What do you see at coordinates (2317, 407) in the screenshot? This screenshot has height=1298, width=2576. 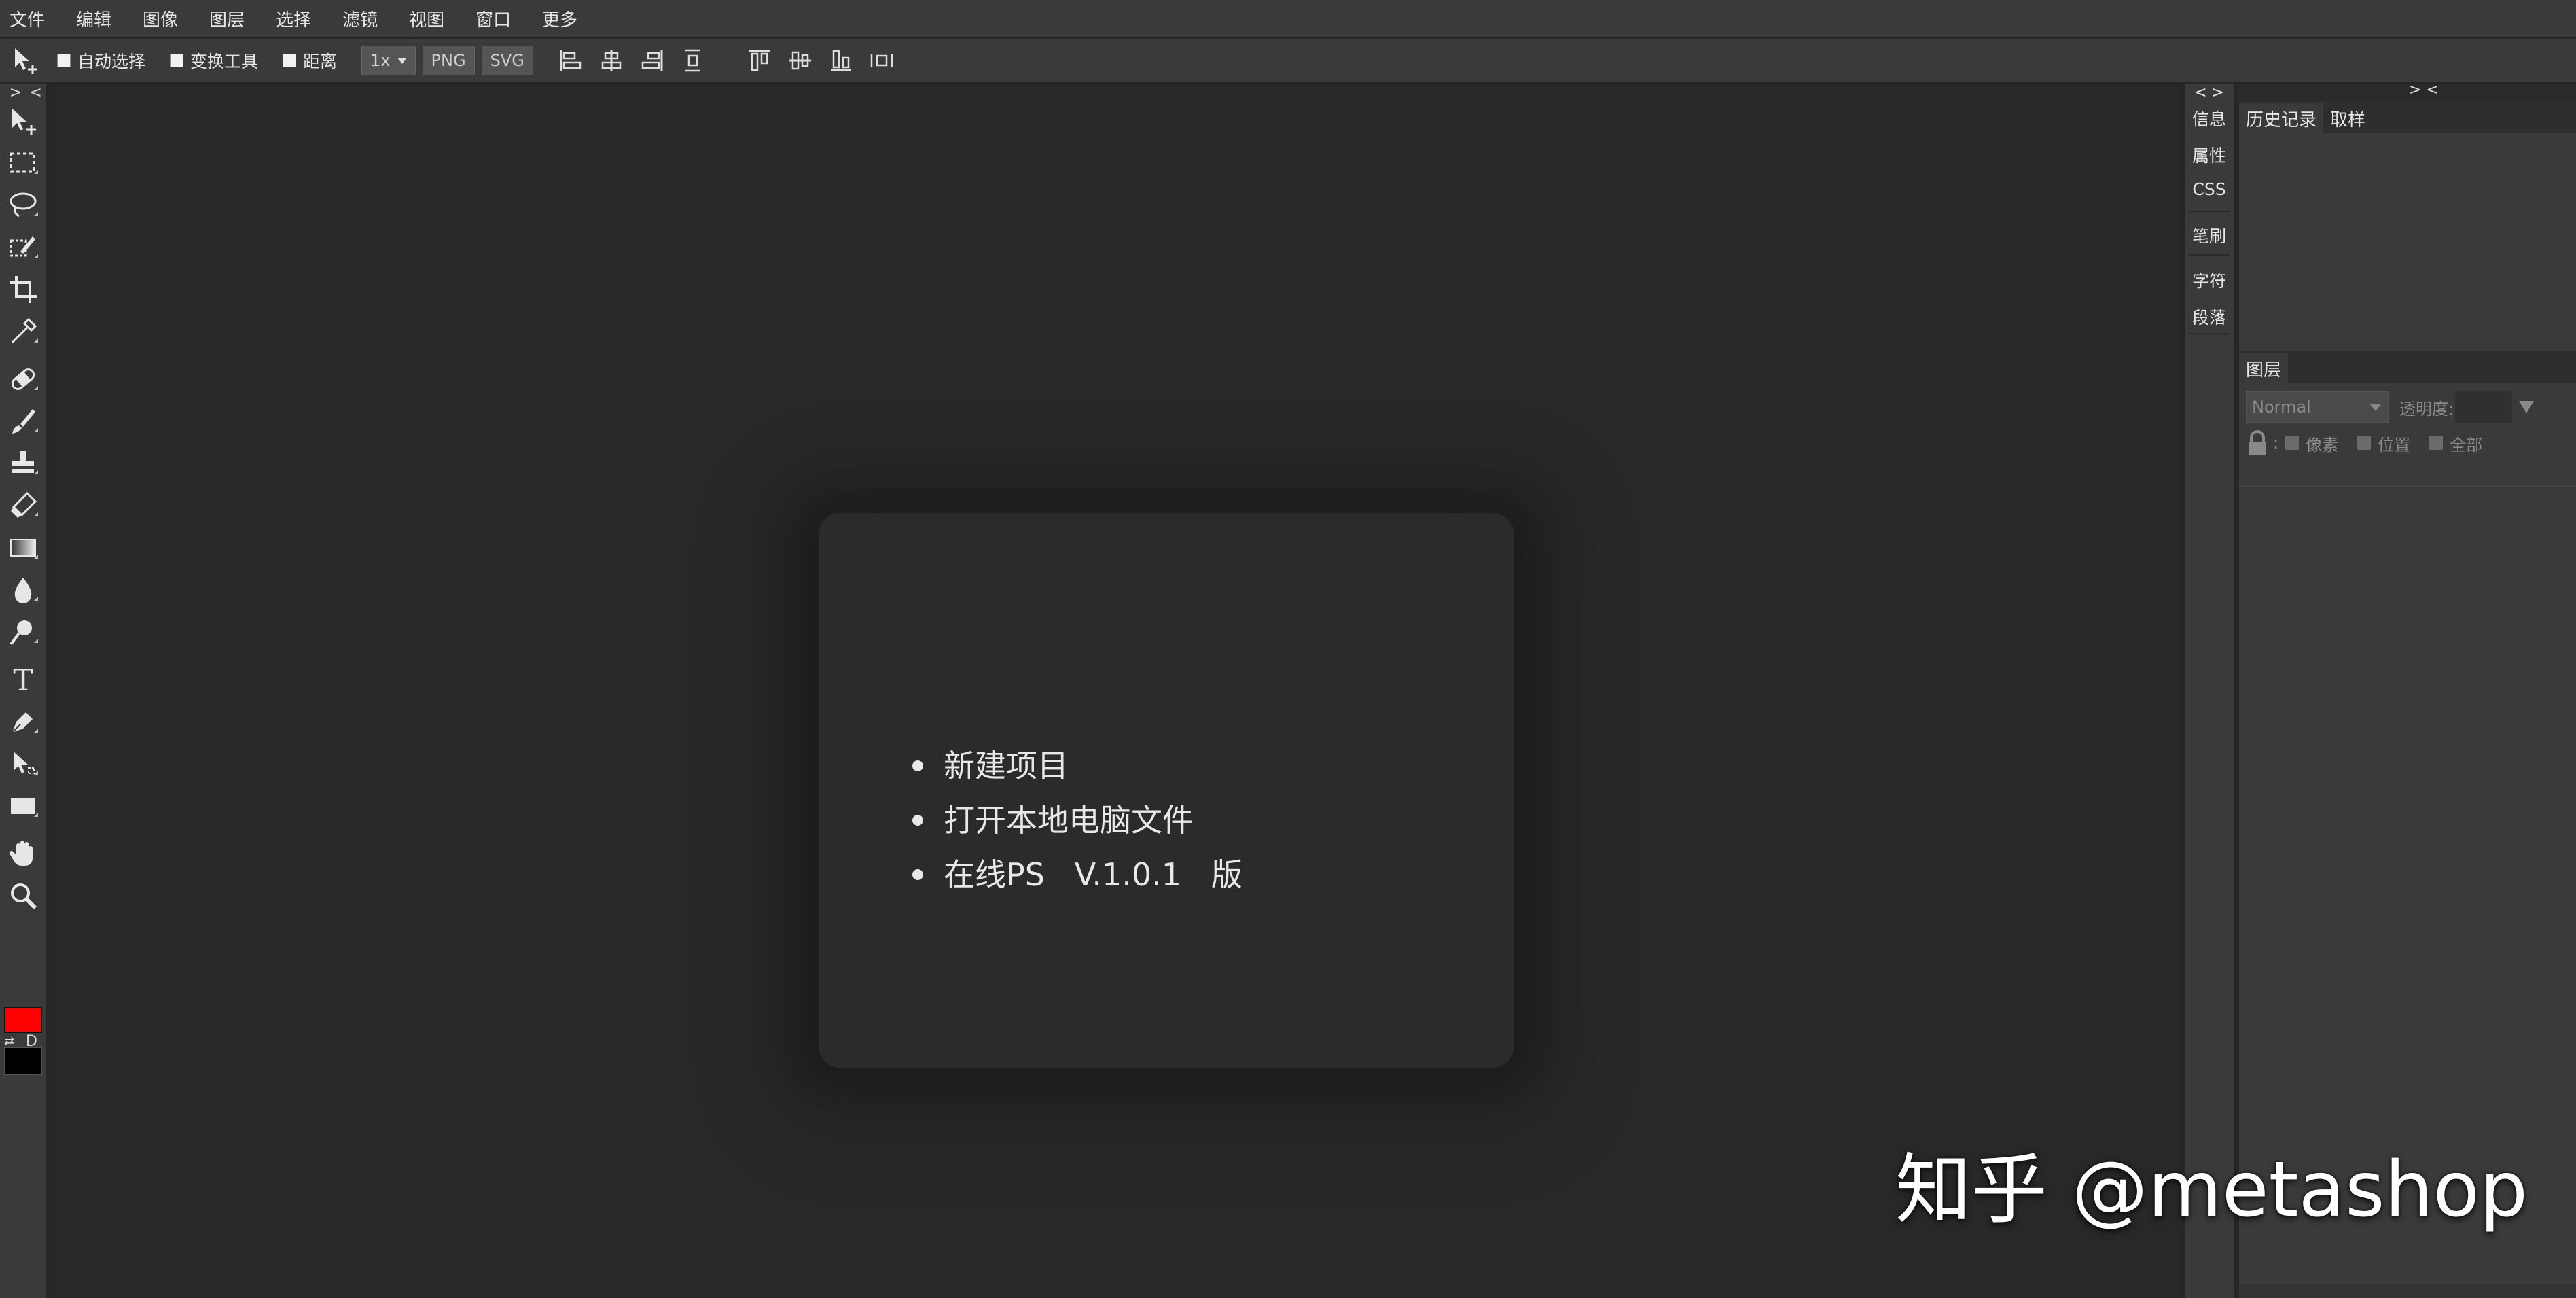 I see `blend-mode-select: Normal` at bounding box center [2317, 407].